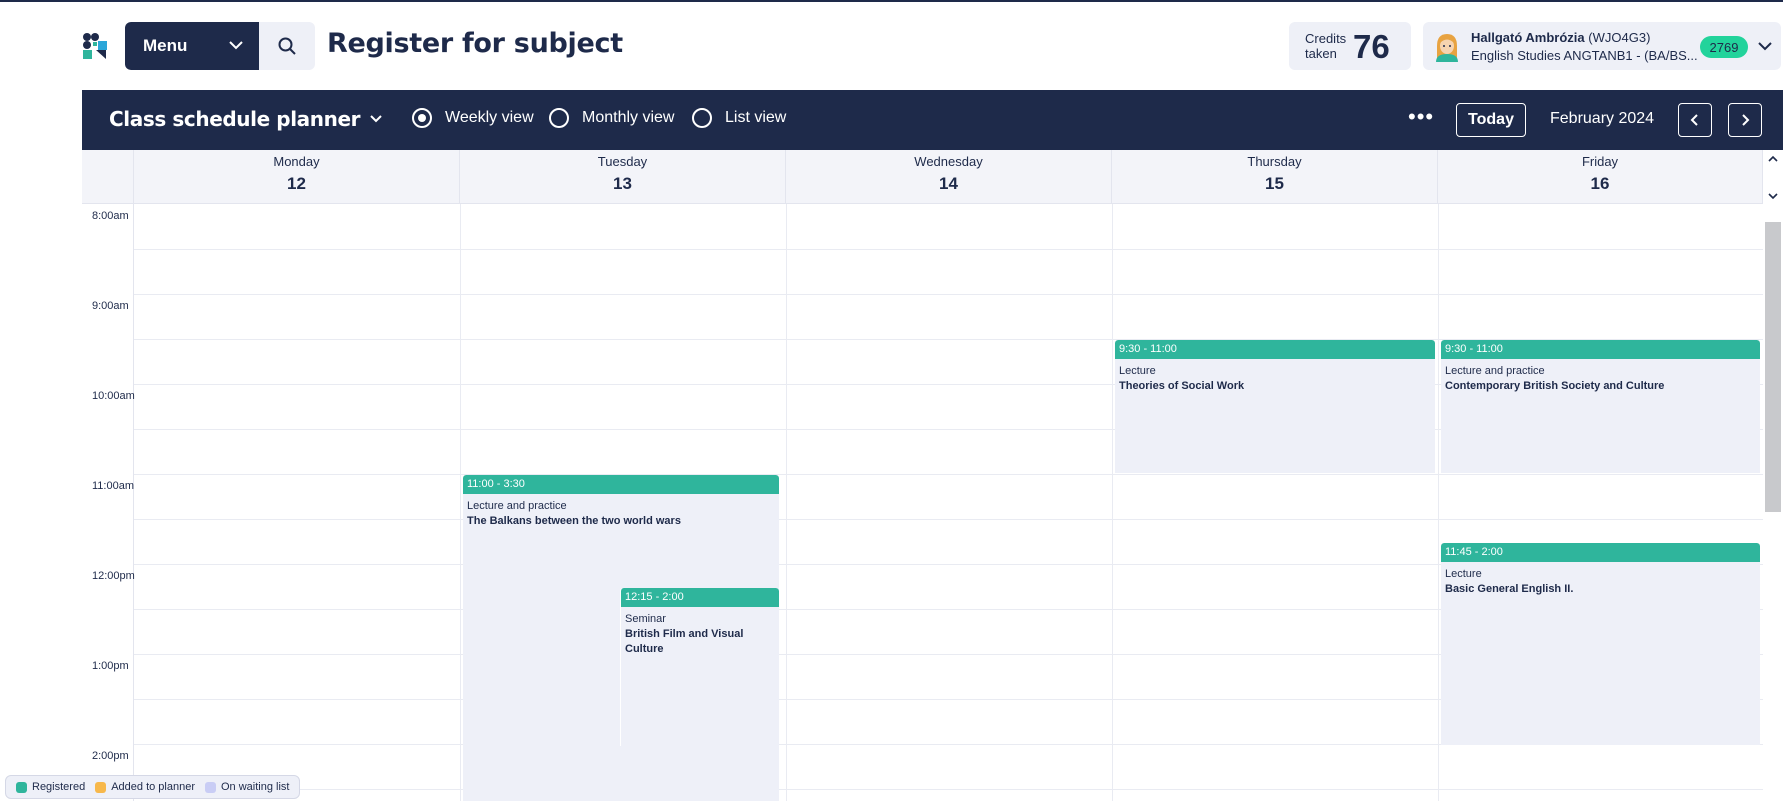  I want to click on scrollbar-thumb, so click(1773, 367).